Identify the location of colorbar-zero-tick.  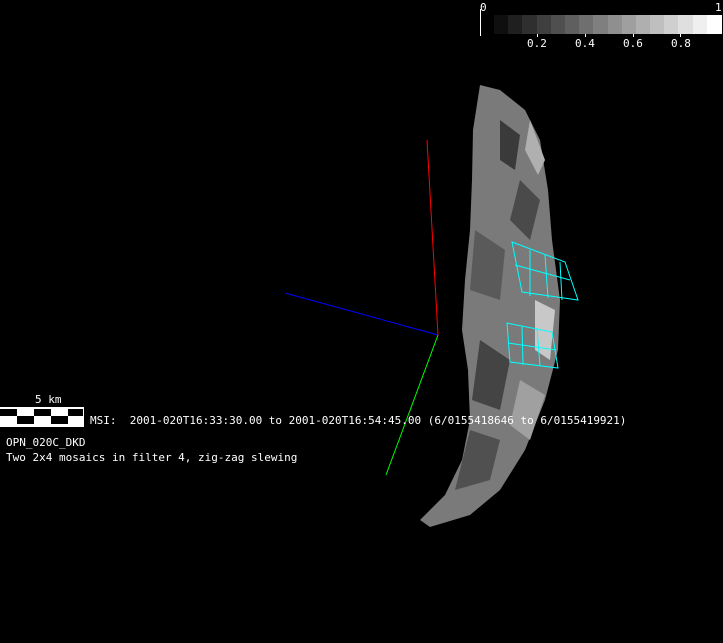
(480, 22).